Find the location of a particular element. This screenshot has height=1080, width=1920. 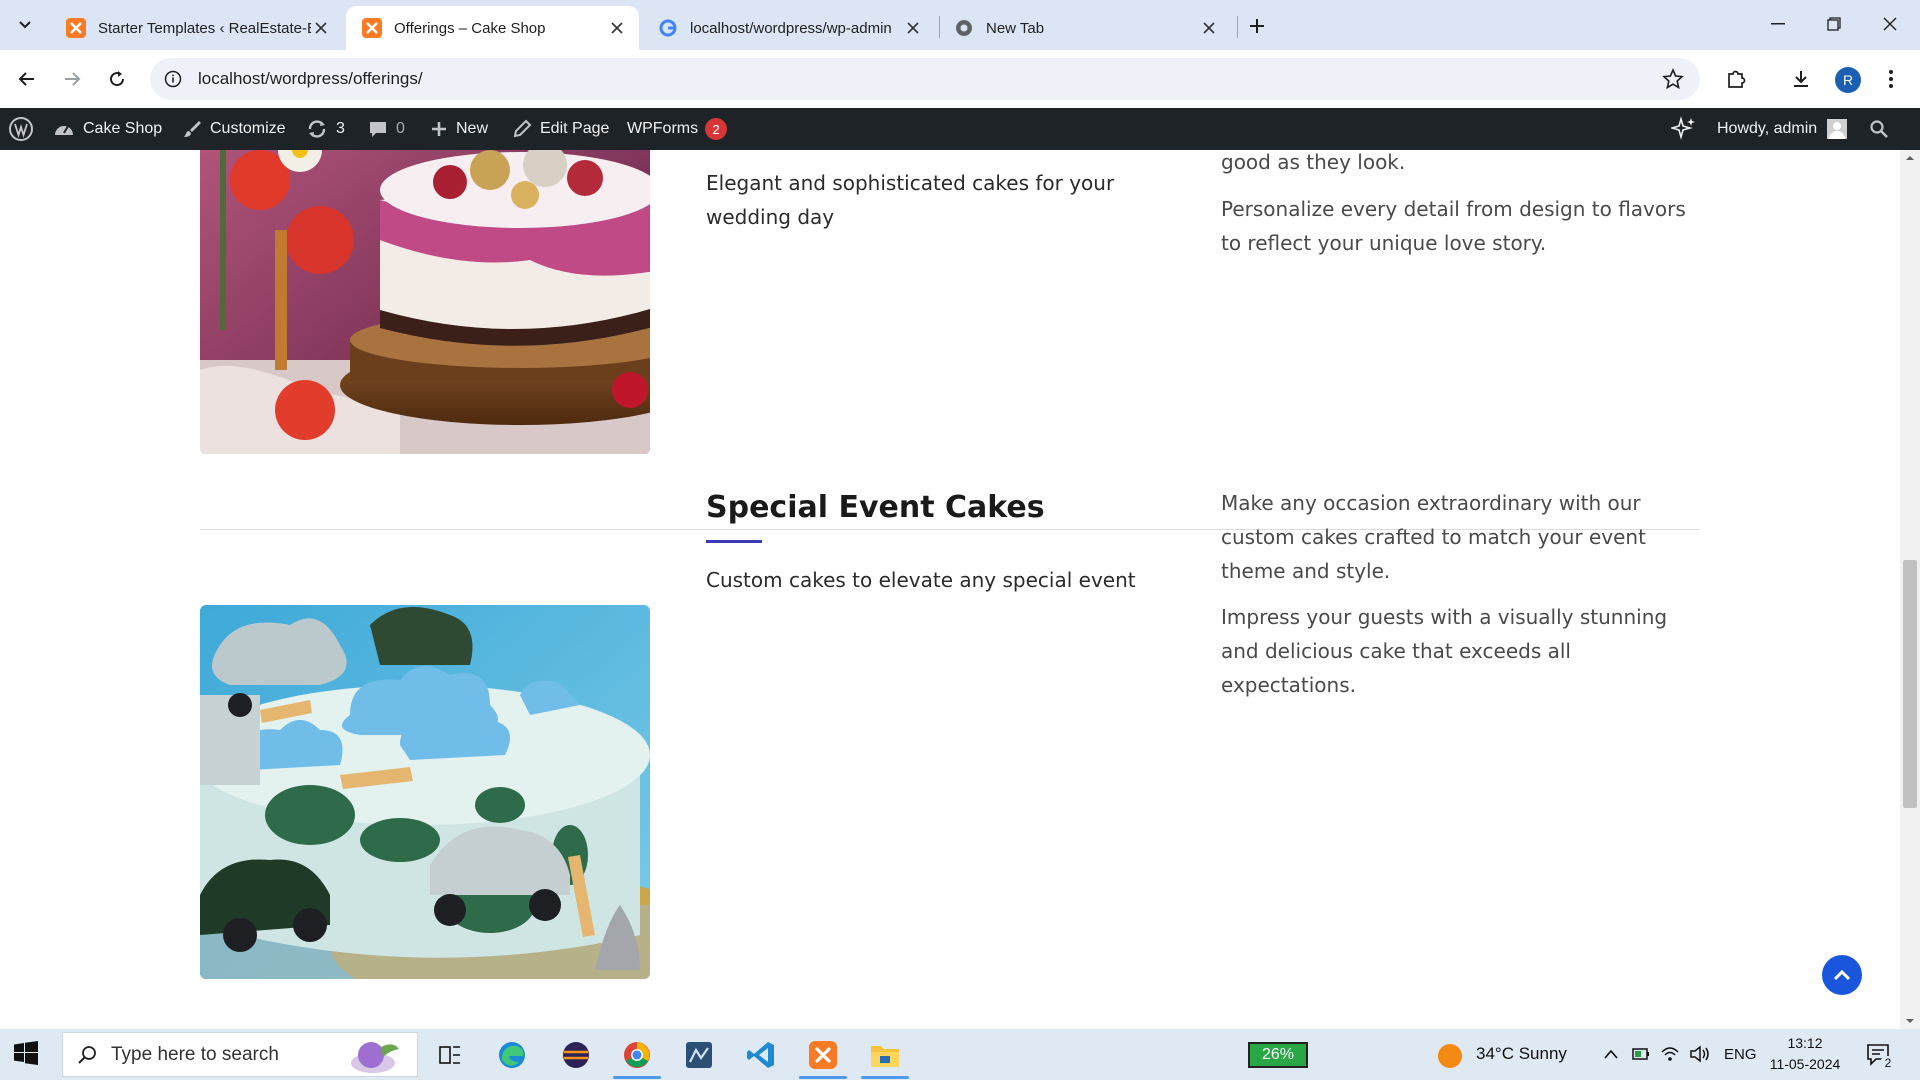

wpforms-label: WPForms is located at coordinates (663, 128).